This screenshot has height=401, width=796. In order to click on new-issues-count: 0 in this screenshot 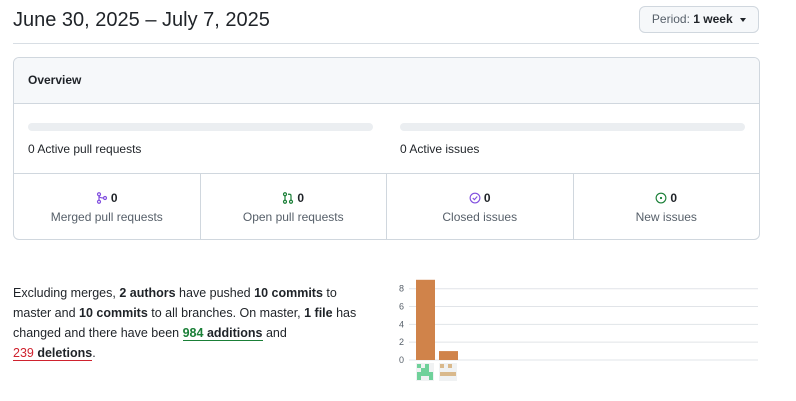, I will do `click(674, 198)`.